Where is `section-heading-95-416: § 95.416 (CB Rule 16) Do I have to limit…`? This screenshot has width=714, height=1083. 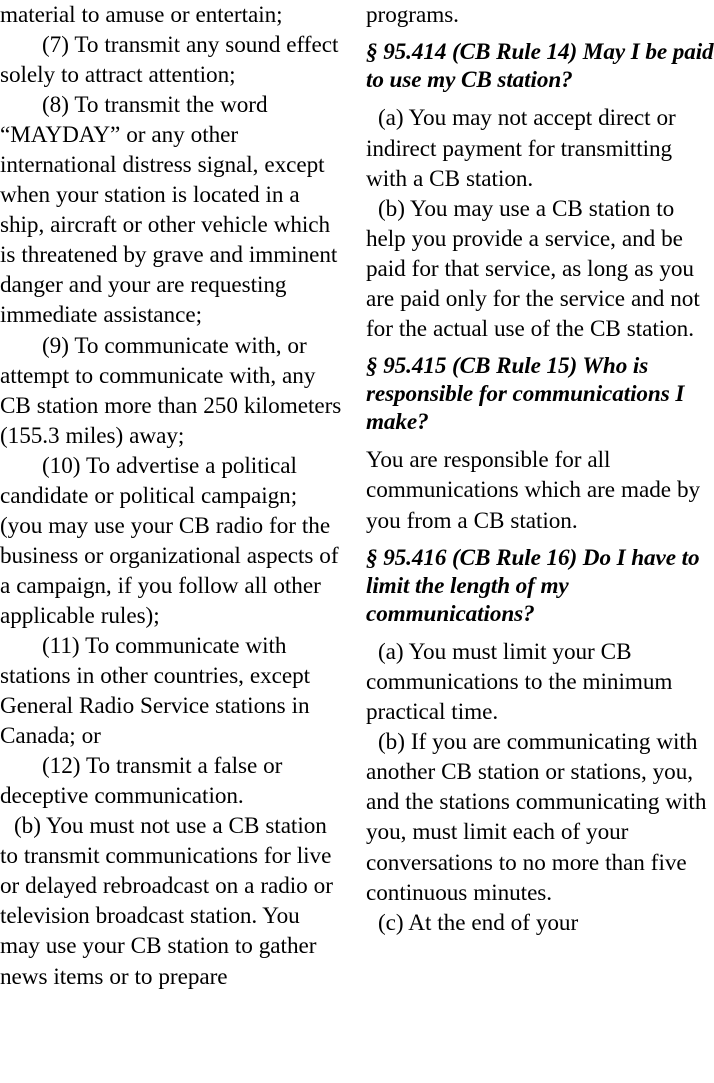
section-heading-95-416: § 95.416 (CB Rule 16) Do I have to limit… is located at coordinates (533, 585).